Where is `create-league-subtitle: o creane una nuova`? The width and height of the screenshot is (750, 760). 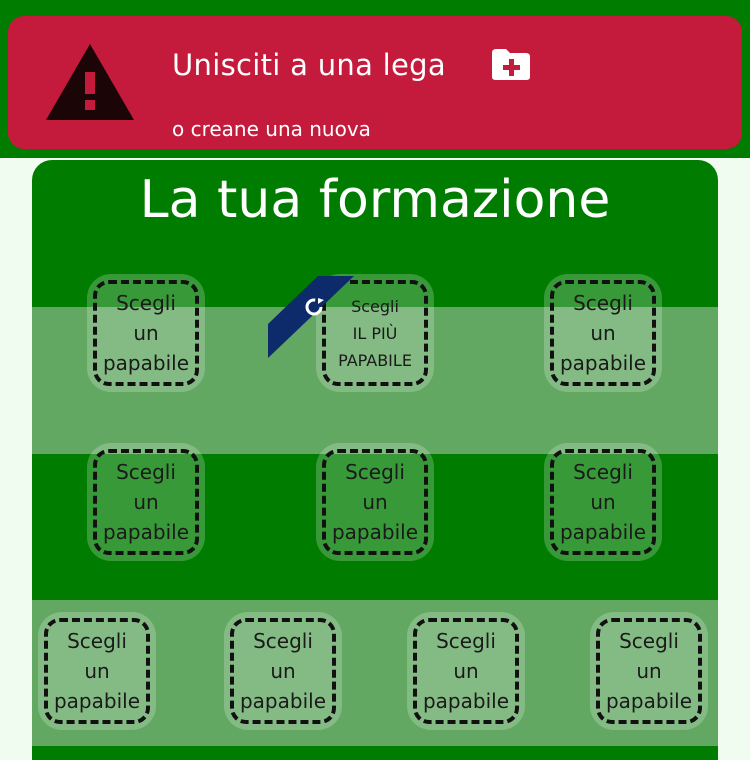 create-league-subtitle: o creane una nuova is located at coordinates (271, 129).